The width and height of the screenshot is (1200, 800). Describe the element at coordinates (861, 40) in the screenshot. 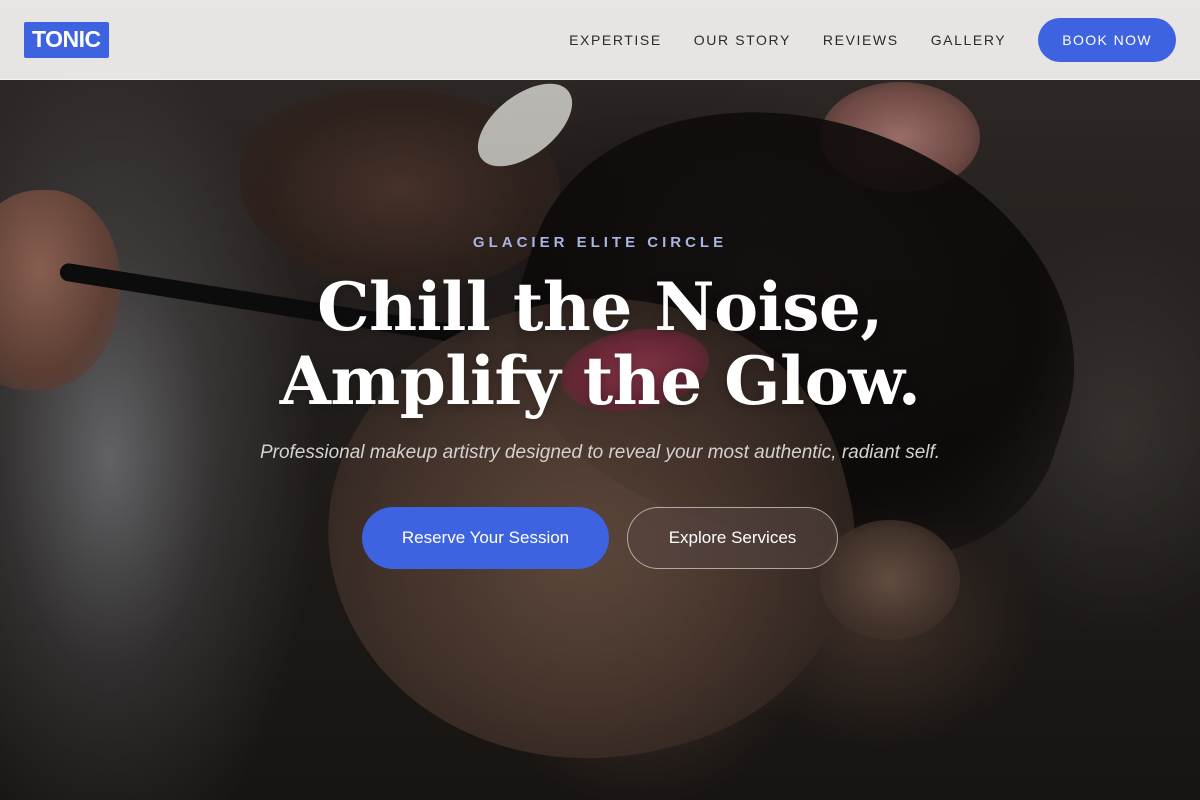

I see `nav-link-reviews: REVIEWS` at that location.